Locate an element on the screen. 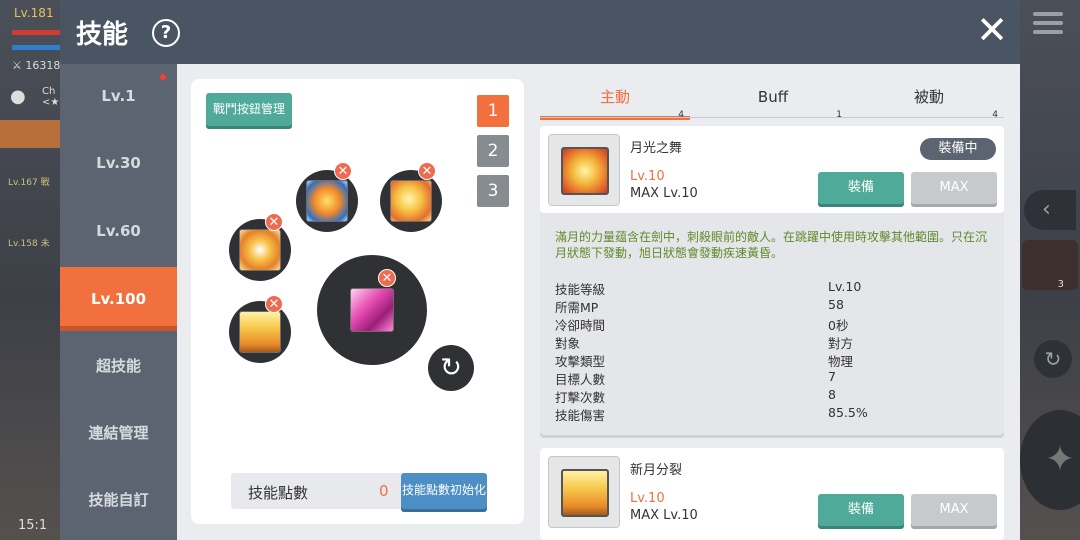  combat-power: ⚔ 16318 is located at coordinates (36, 65).